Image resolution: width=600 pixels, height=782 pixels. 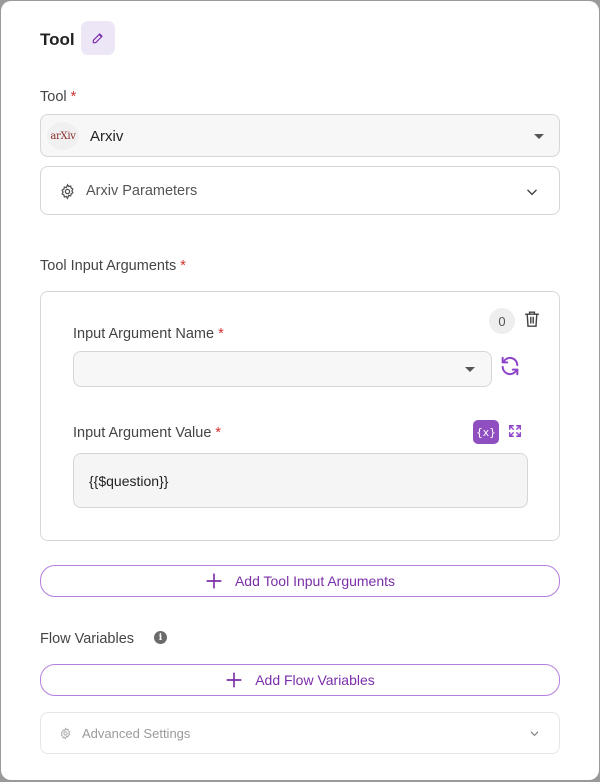 What do you see at coordinates (53, 97) in the screenshot?
I see `tool-label-text: Tool` at bounding box center [53, 97].